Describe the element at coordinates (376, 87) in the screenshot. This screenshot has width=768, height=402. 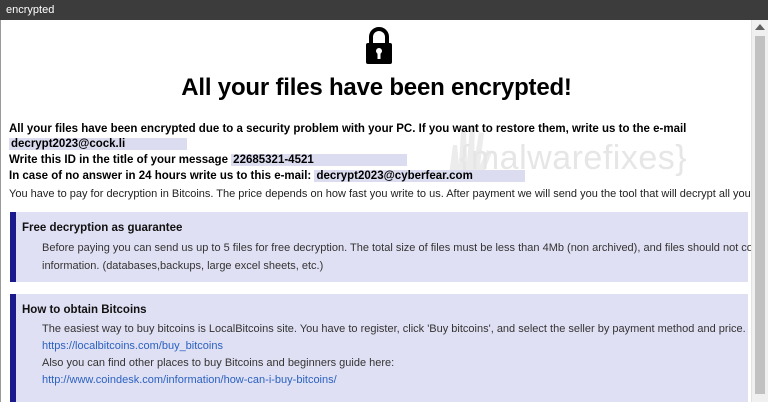
I see `page-title: All your files have been encrypted!` at that location.